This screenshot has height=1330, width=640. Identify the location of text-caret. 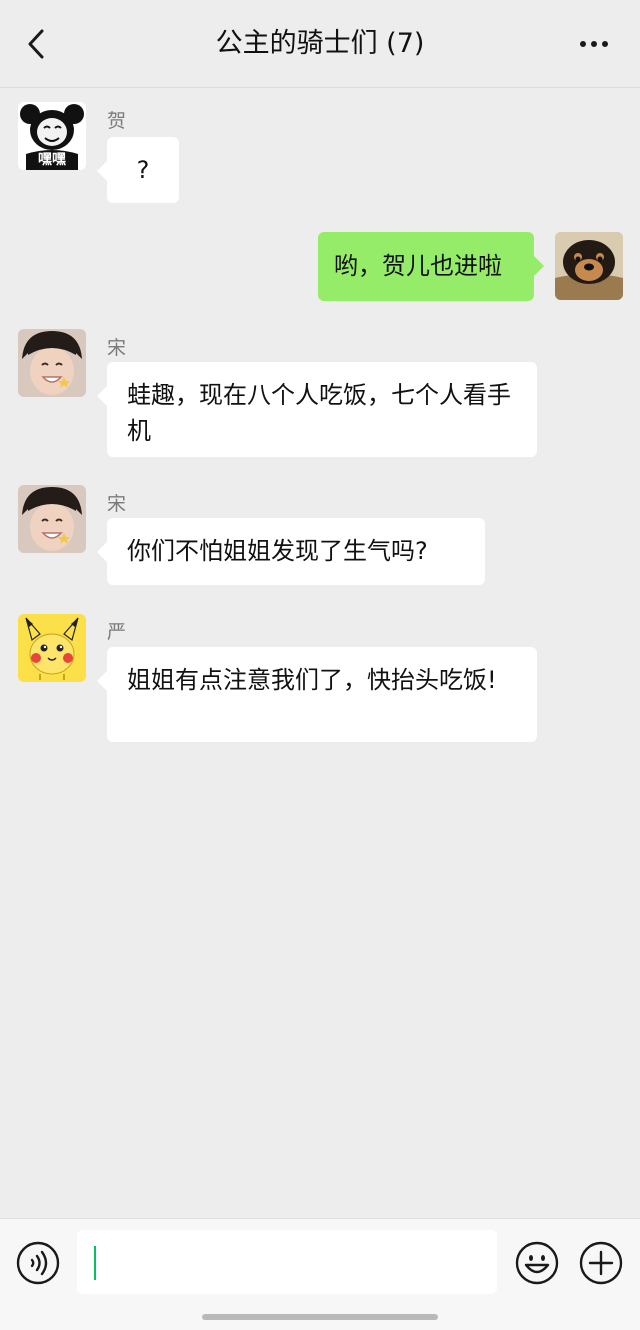
(95, 1263).